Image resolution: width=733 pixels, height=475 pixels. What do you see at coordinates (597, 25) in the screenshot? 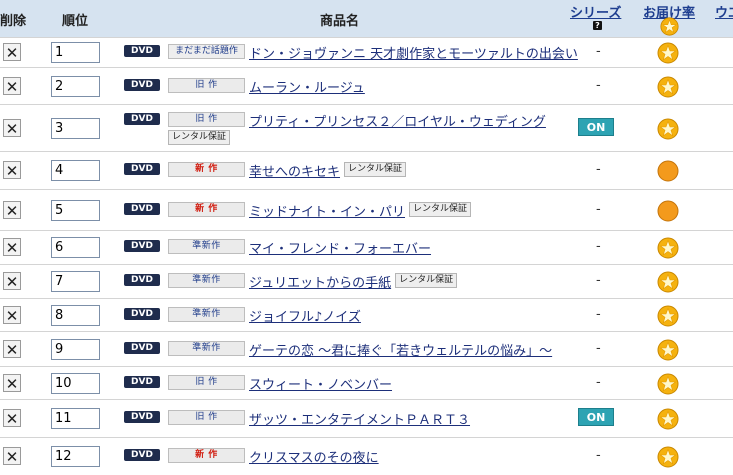
I see `series-help-icon: ?` at bounding box center [597, 25].